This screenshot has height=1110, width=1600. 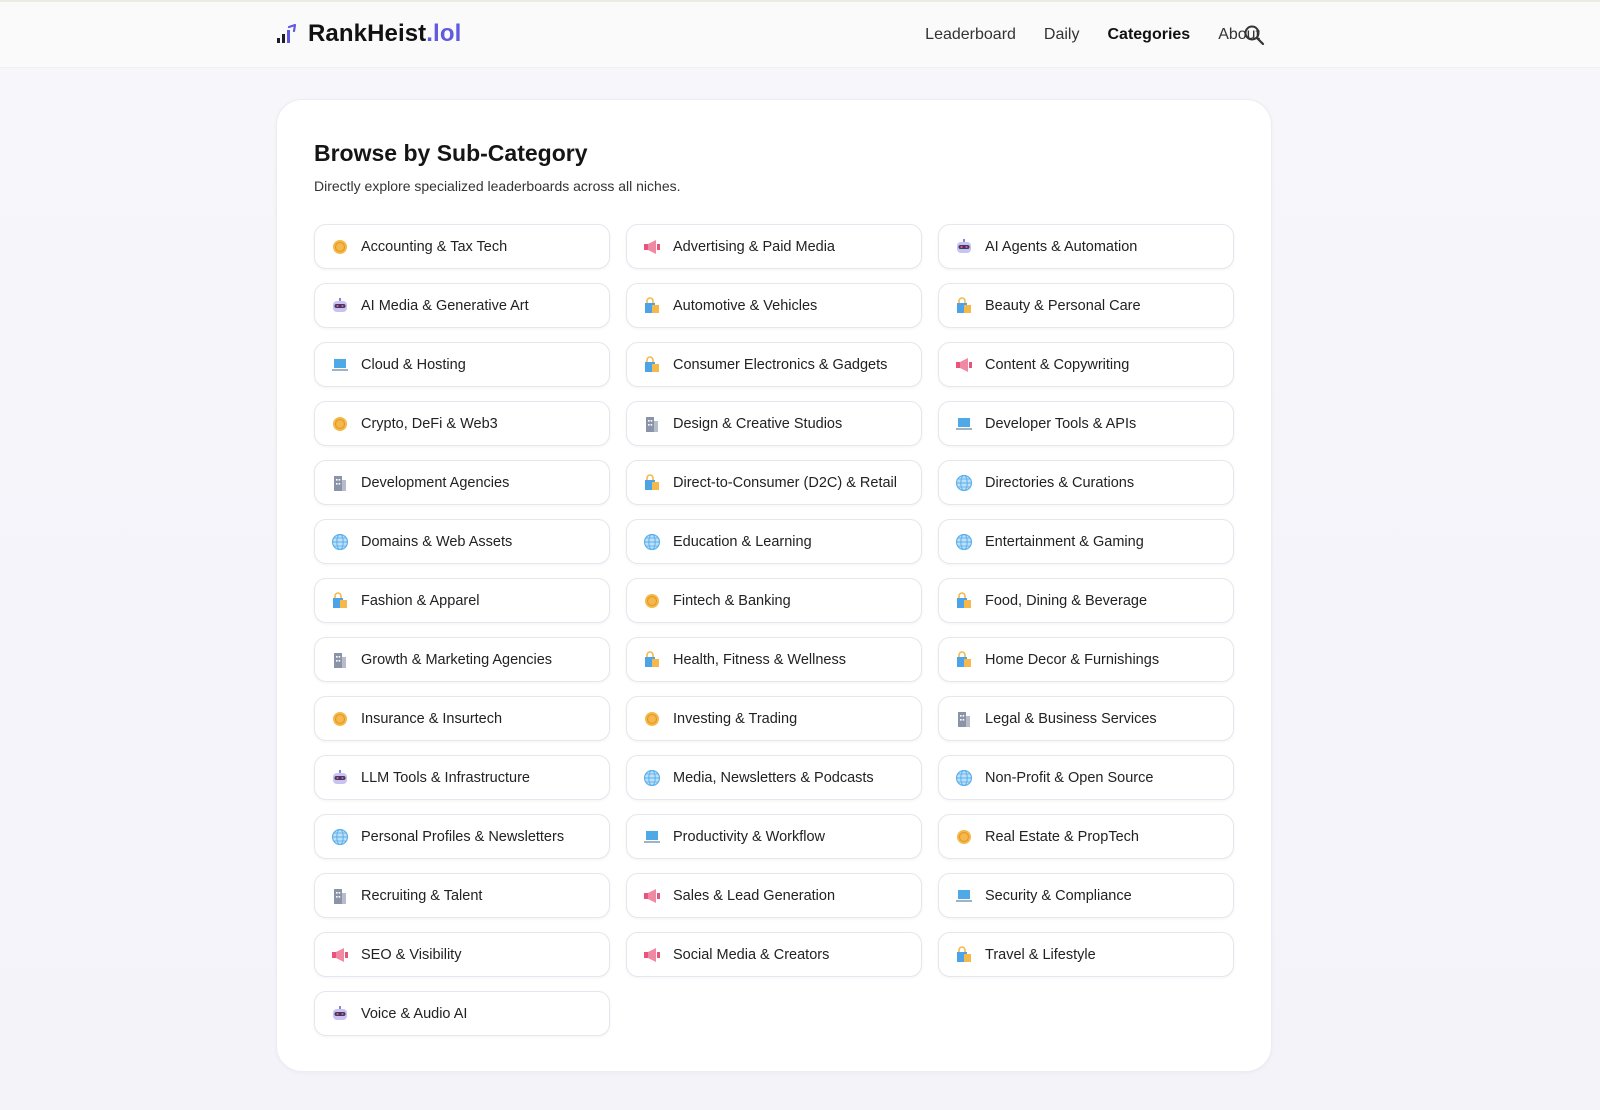 What do you see at coordinates (462, 954) in the screenshot?
I see `category-item: SEO & Visibility` at bounding box center [462, 954].